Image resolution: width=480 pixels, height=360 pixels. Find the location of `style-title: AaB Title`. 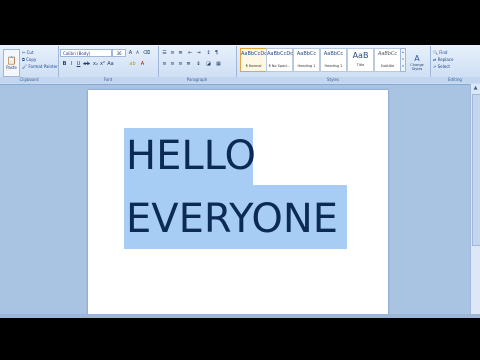

style-title: AaB Title is located at coordinates (360, 60).